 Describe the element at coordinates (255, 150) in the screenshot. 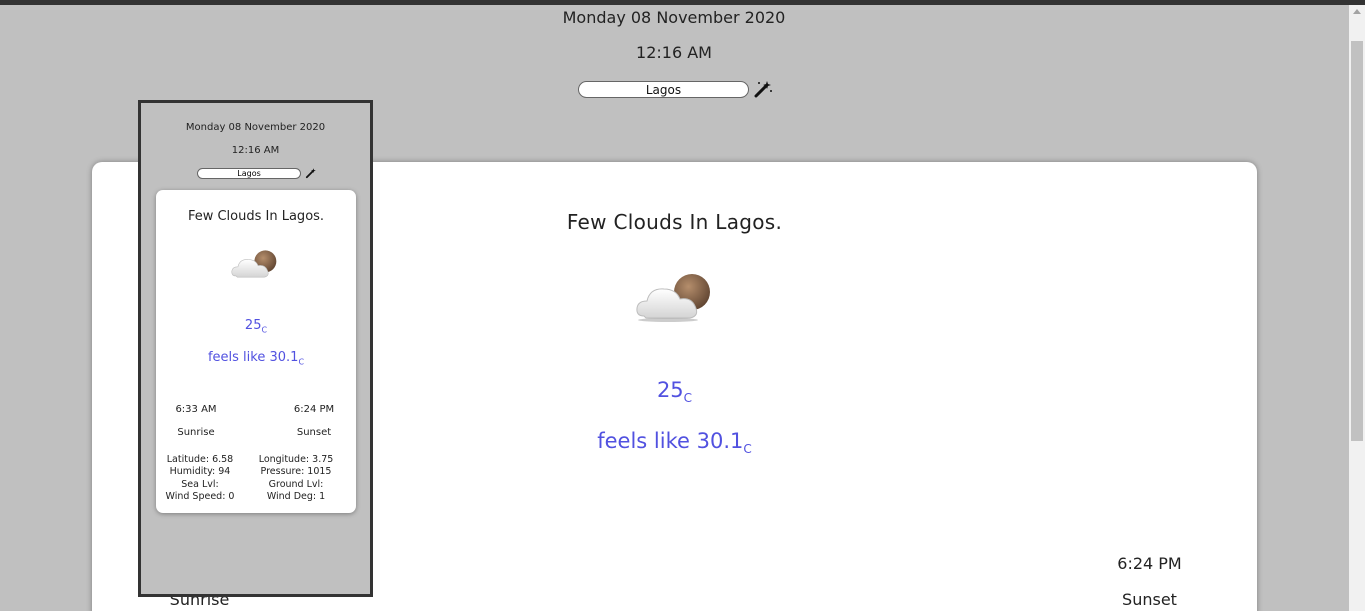

I see `preview-time: 12:16 AM` at that location.